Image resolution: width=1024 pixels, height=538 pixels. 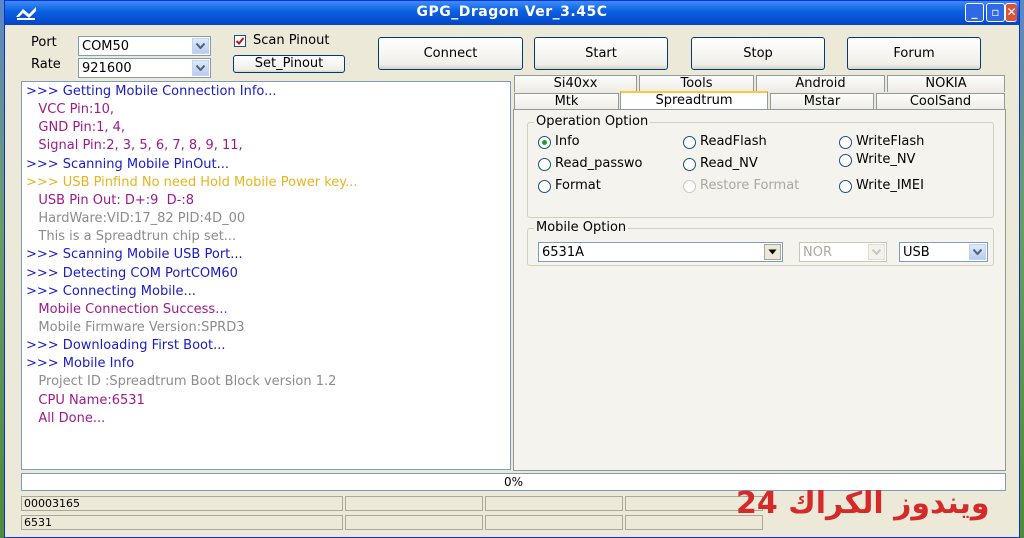 What do you see at coordinates (845, 142) in the screenshot?
I see `radio-writeflash` at bounding box center [845, 142].